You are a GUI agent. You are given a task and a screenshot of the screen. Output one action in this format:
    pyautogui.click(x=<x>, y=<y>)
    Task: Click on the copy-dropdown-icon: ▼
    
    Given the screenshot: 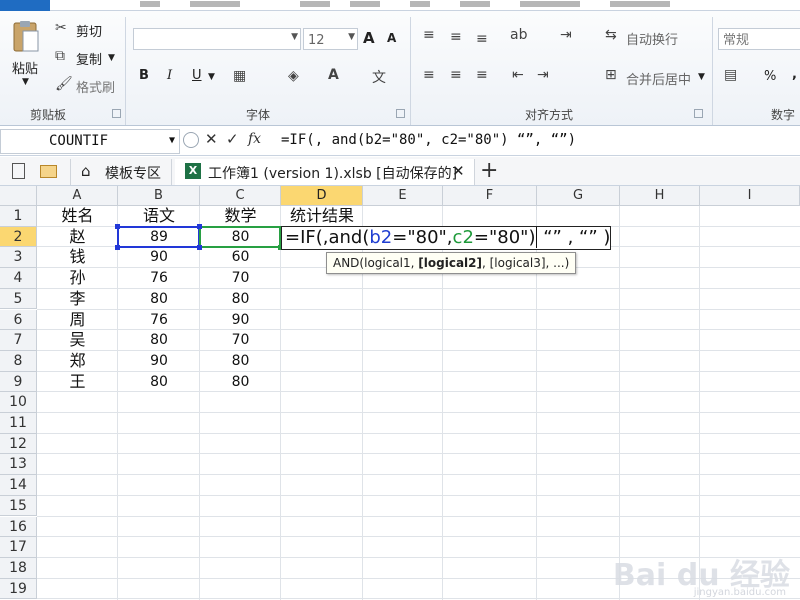 What is the action you would take?
    pyautogui.click(x=111, y=58)
    